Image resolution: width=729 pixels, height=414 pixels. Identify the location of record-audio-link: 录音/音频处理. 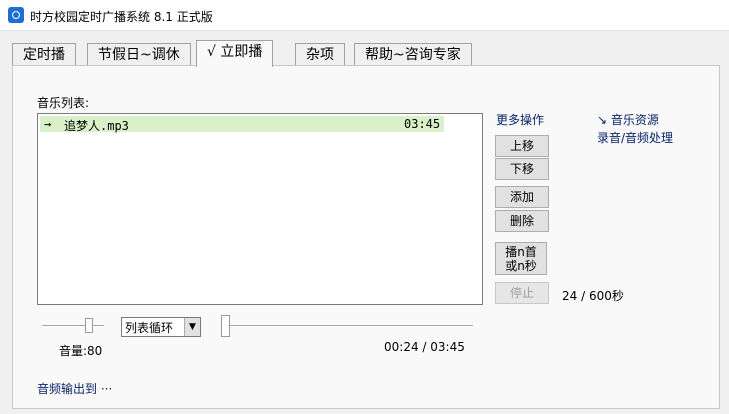
(635, 137).